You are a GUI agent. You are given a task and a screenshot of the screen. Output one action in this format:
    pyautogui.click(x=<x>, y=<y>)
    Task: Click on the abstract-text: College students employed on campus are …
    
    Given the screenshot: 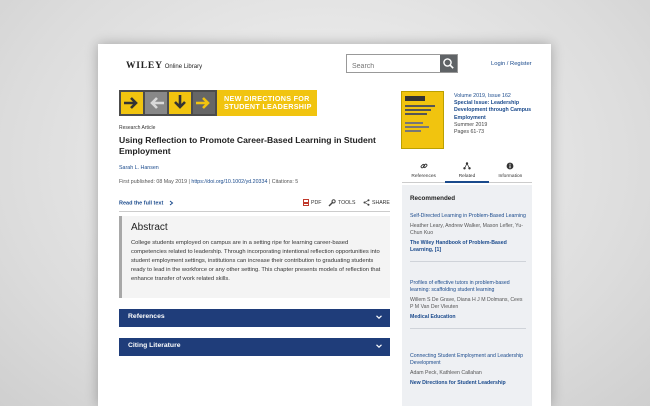 What is the action you would take?
    pyautogui.click(x=256, y=261)
    